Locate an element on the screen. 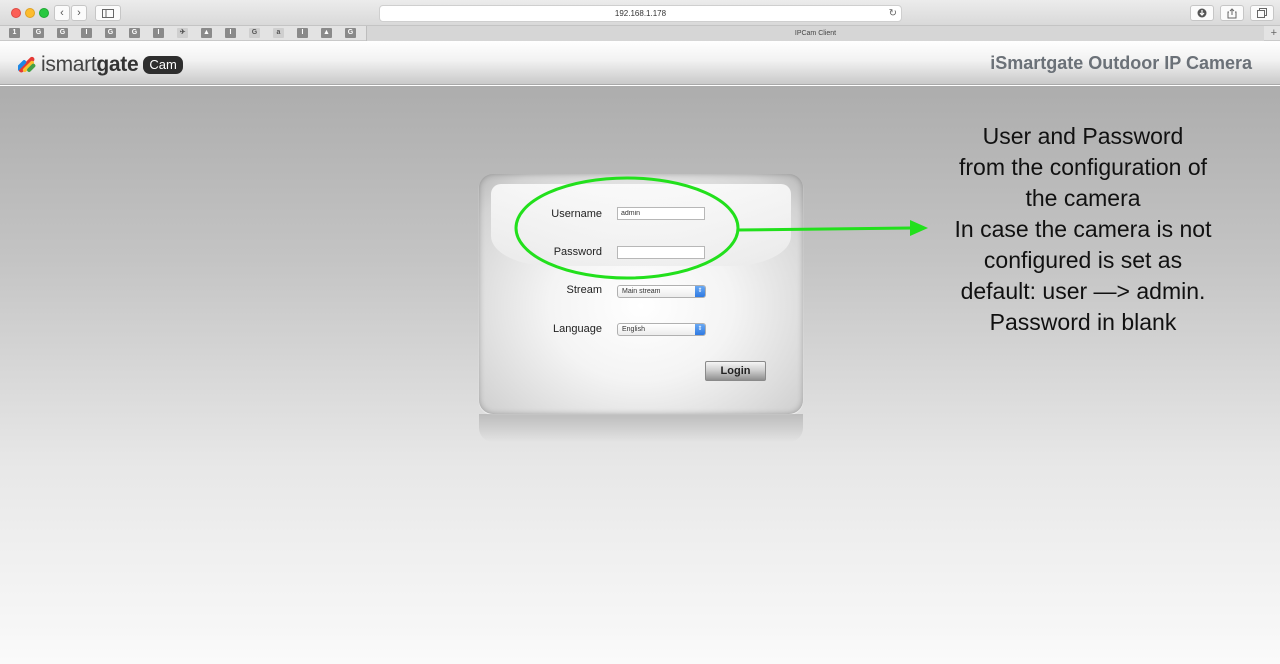  annotation-line: default: user —> admin. is located at coordinates (1083, 291).